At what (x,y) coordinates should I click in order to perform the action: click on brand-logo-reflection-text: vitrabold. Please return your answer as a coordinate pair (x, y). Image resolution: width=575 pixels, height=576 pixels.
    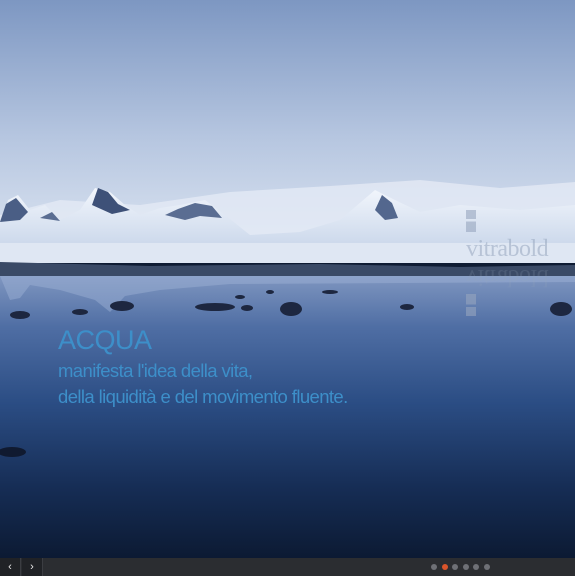
    Looking at the image, I should click on (507, 277).